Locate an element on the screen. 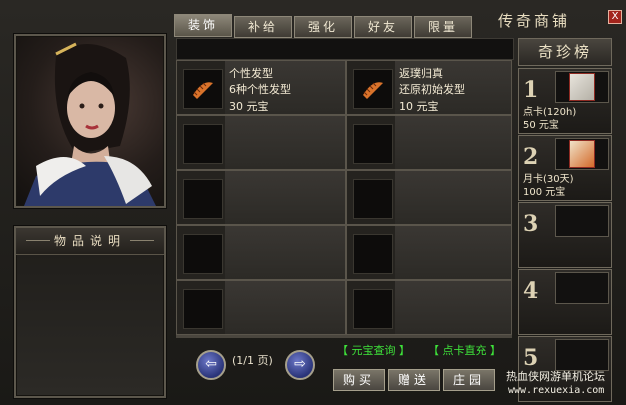 The width and height of the screenshot is (626, 405). item-price: 10 元宝 is located at coordinates (419, 106).